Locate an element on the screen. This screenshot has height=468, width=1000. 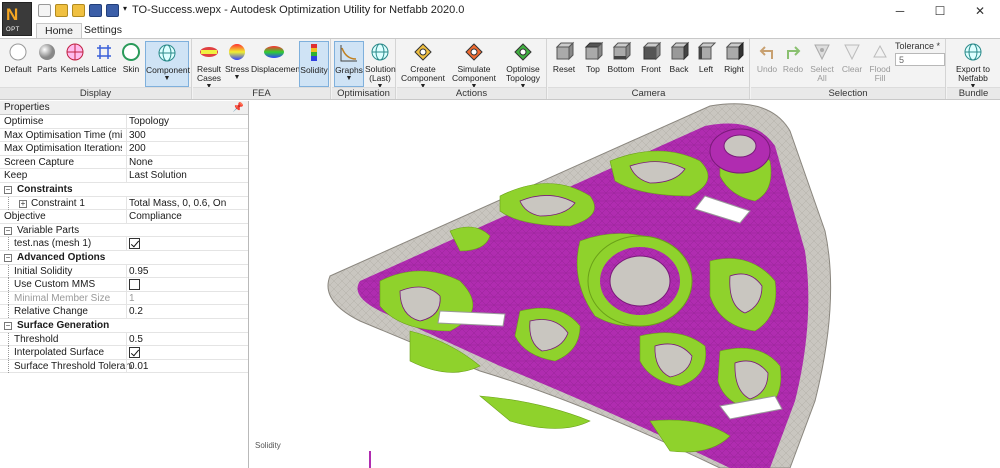
export-to-netfabb-button: Export to Netfabb ▼ is located at coordinates (973, 65).